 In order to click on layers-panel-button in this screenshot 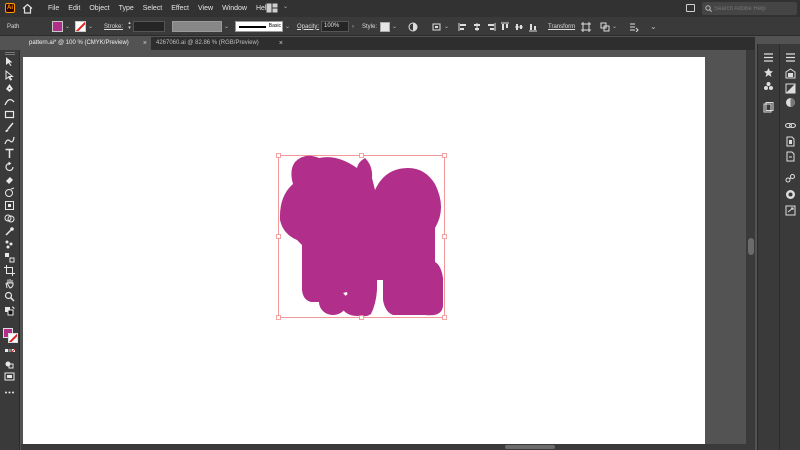, I will do `click(768, 86)`.